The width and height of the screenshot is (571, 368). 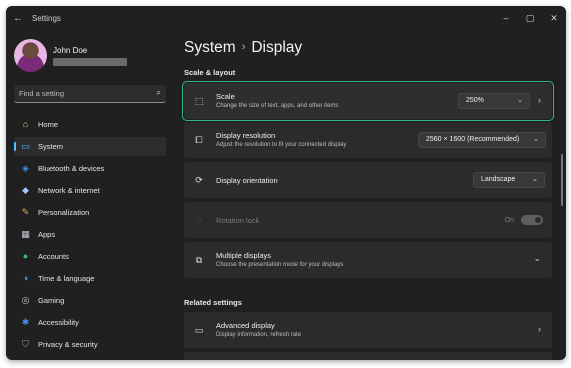 What do you see at coordinates (199, 140) in the screenshot?
I see `resolution-icon: ⧠` at bounding box center [199, 140].